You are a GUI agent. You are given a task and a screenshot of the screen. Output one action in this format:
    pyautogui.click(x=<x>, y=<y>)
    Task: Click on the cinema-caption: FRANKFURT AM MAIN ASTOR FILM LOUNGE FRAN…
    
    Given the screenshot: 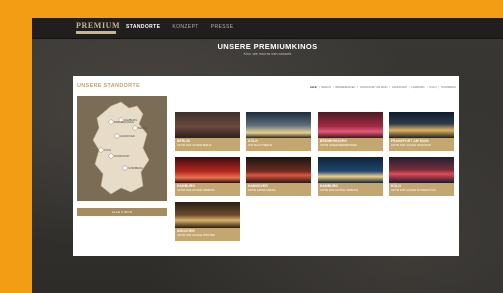 What is the action you would take?
    pyautogui.click(x=421, y=144)
    